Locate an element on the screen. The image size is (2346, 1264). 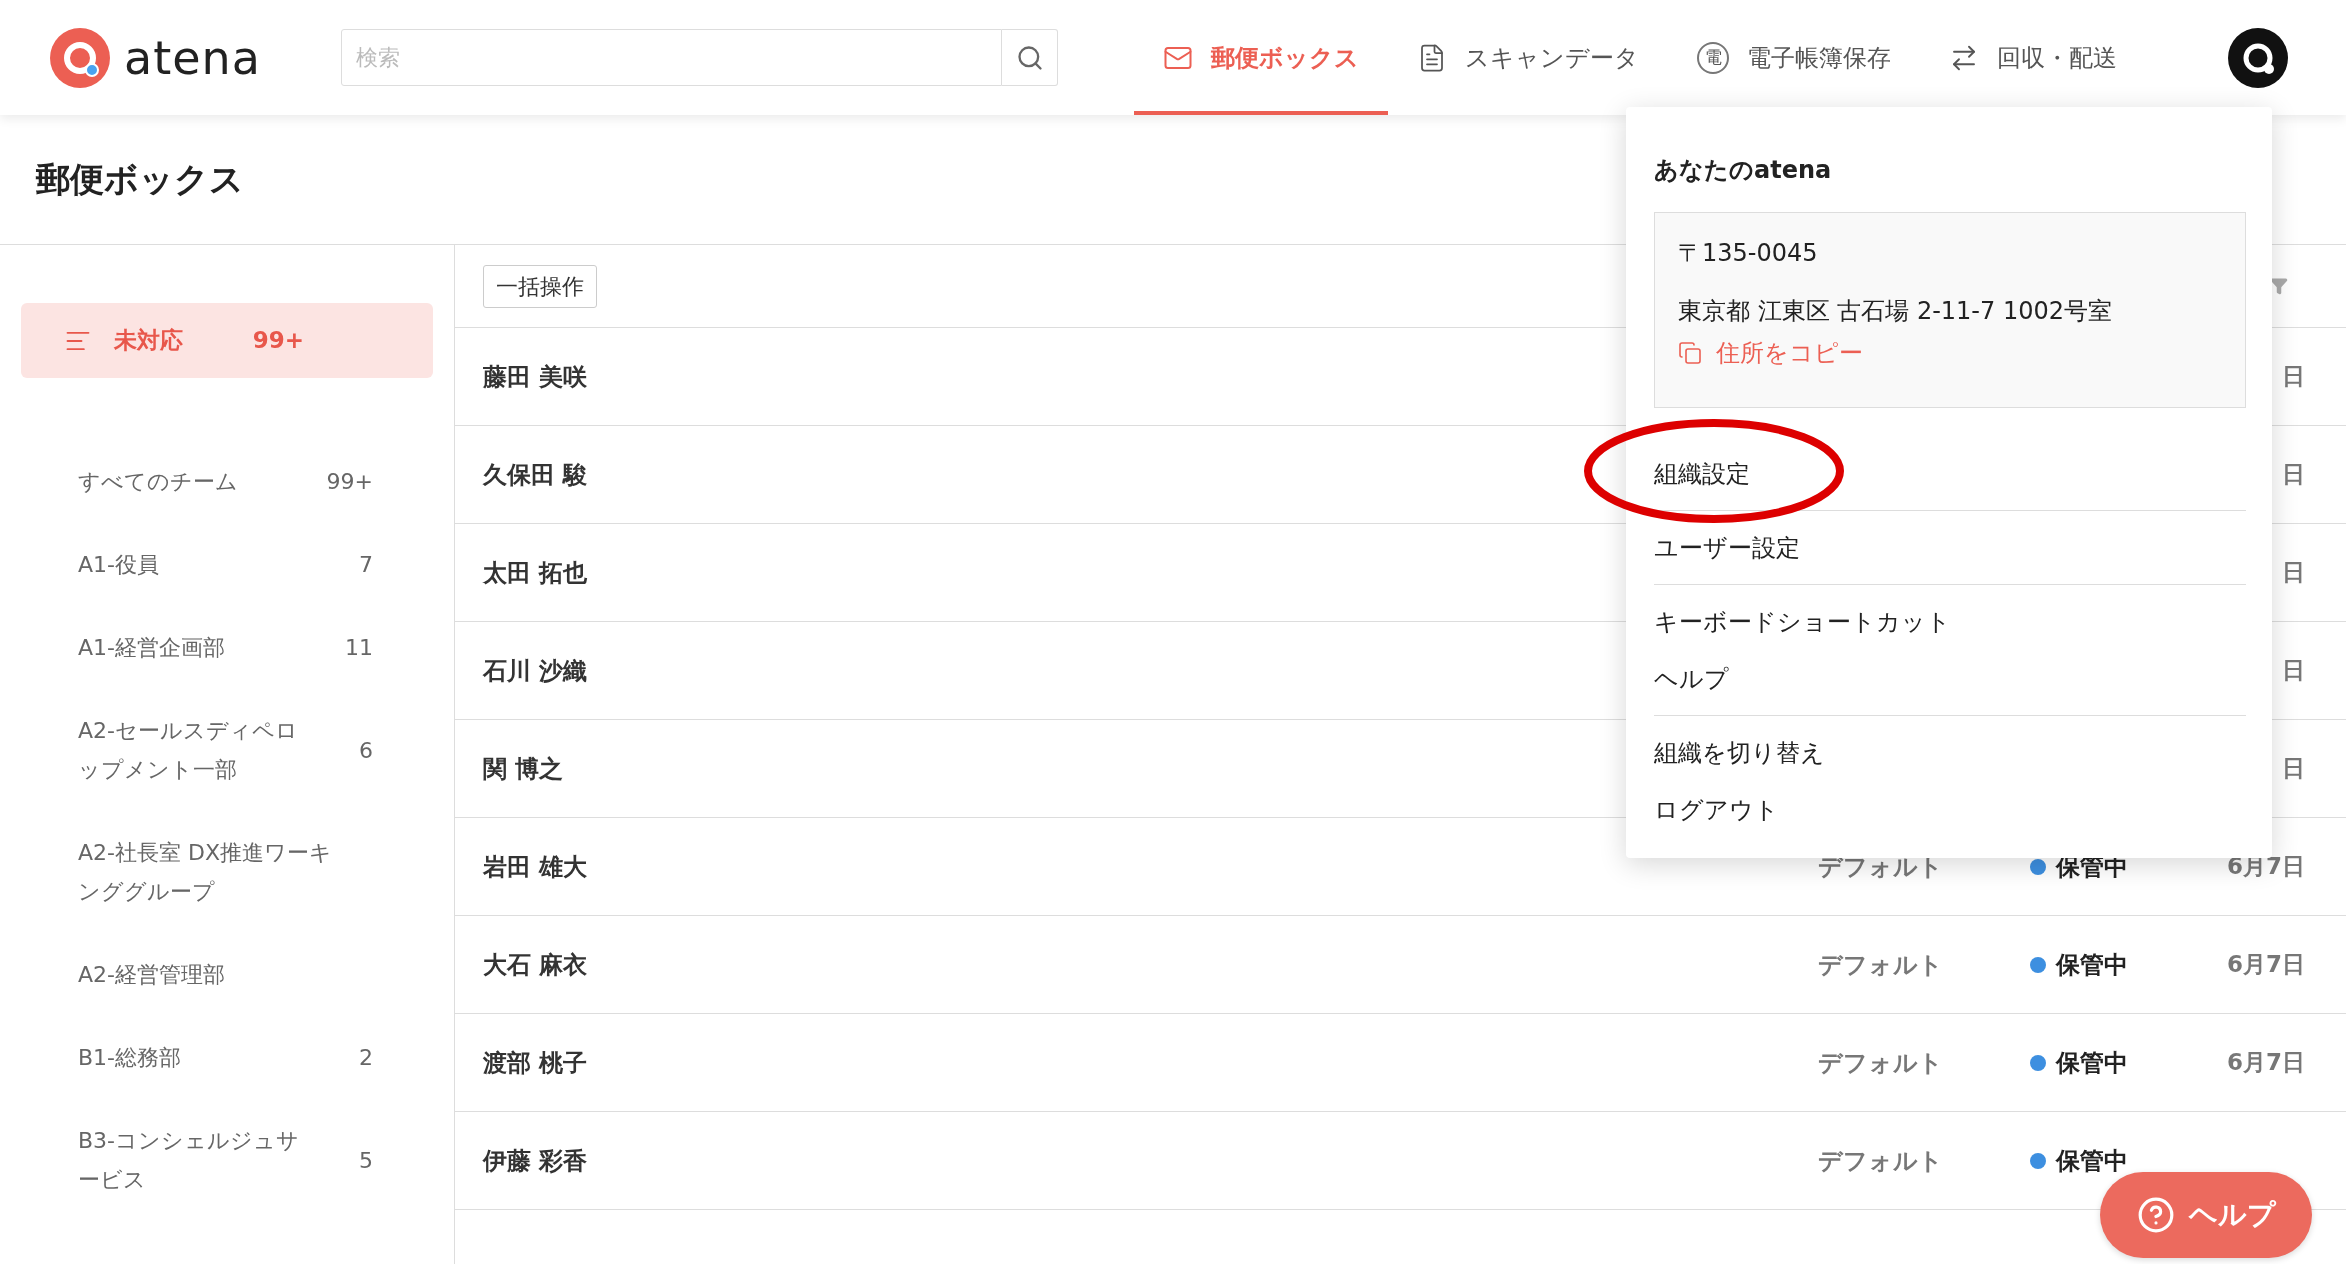
menu-item: ヘルプ is located at coordinates (1691, 678).